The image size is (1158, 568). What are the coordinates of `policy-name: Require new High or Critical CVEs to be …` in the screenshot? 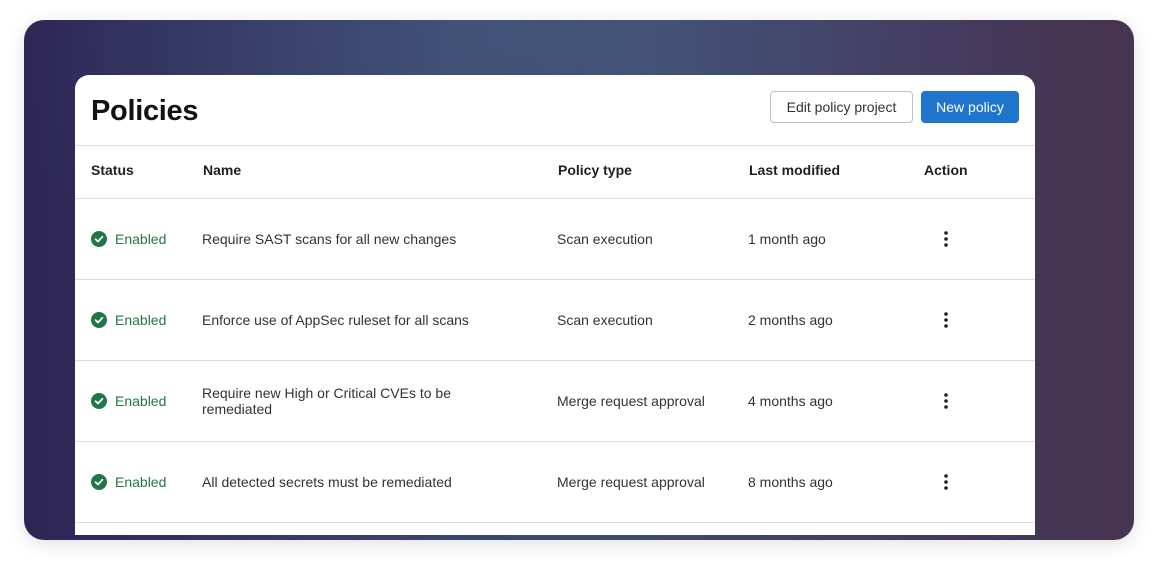 It's located at (344, 401).